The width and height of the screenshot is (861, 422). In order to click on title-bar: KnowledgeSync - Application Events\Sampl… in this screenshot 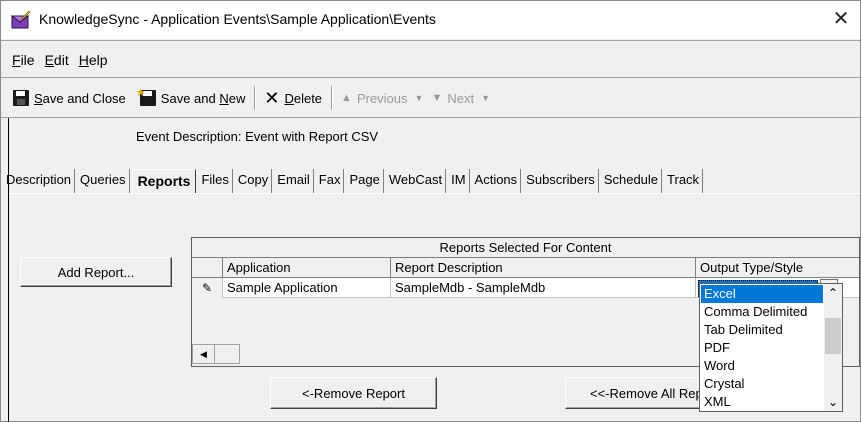, I will do `click(430, 20)`.